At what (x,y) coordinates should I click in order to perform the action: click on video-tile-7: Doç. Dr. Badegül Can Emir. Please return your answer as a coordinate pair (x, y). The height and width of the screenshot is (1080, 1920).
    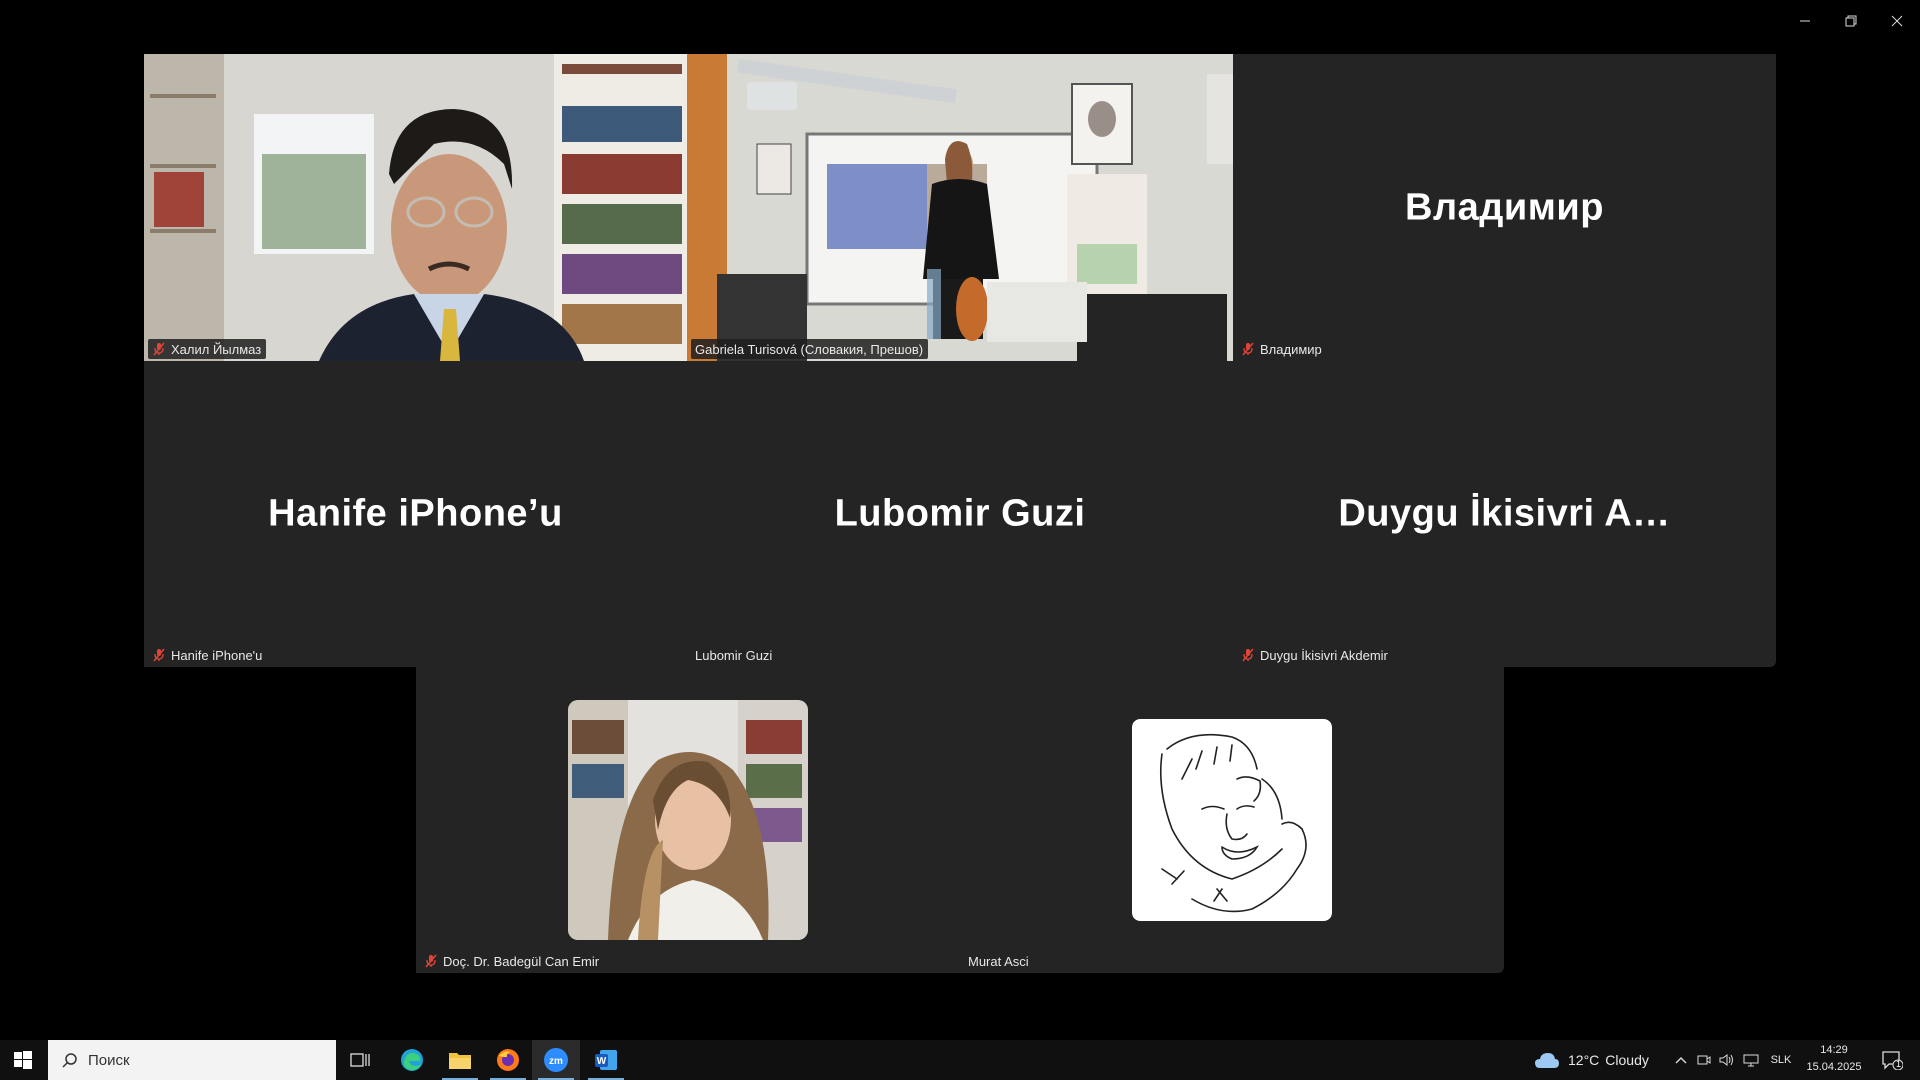
    Looking at the image, I should click on (688, 820).